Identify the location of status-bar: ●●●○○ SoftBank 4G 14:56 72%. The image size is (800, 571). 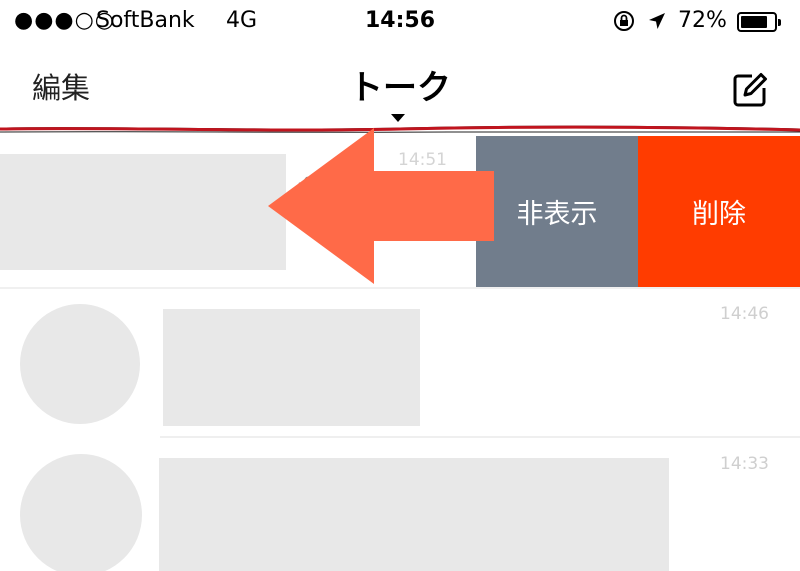
(400, 22).